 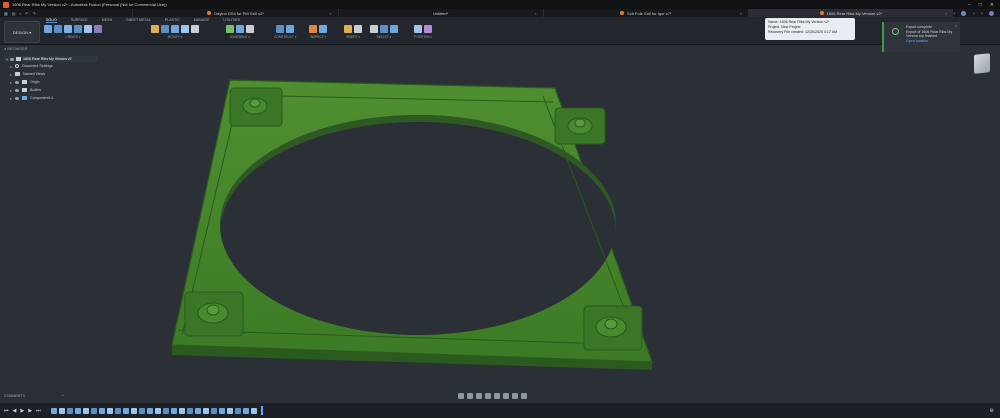 What do you see at coordinates (524, 396) in the screenshot?
I see `viewports-icon` at bounding box center [524, 396].